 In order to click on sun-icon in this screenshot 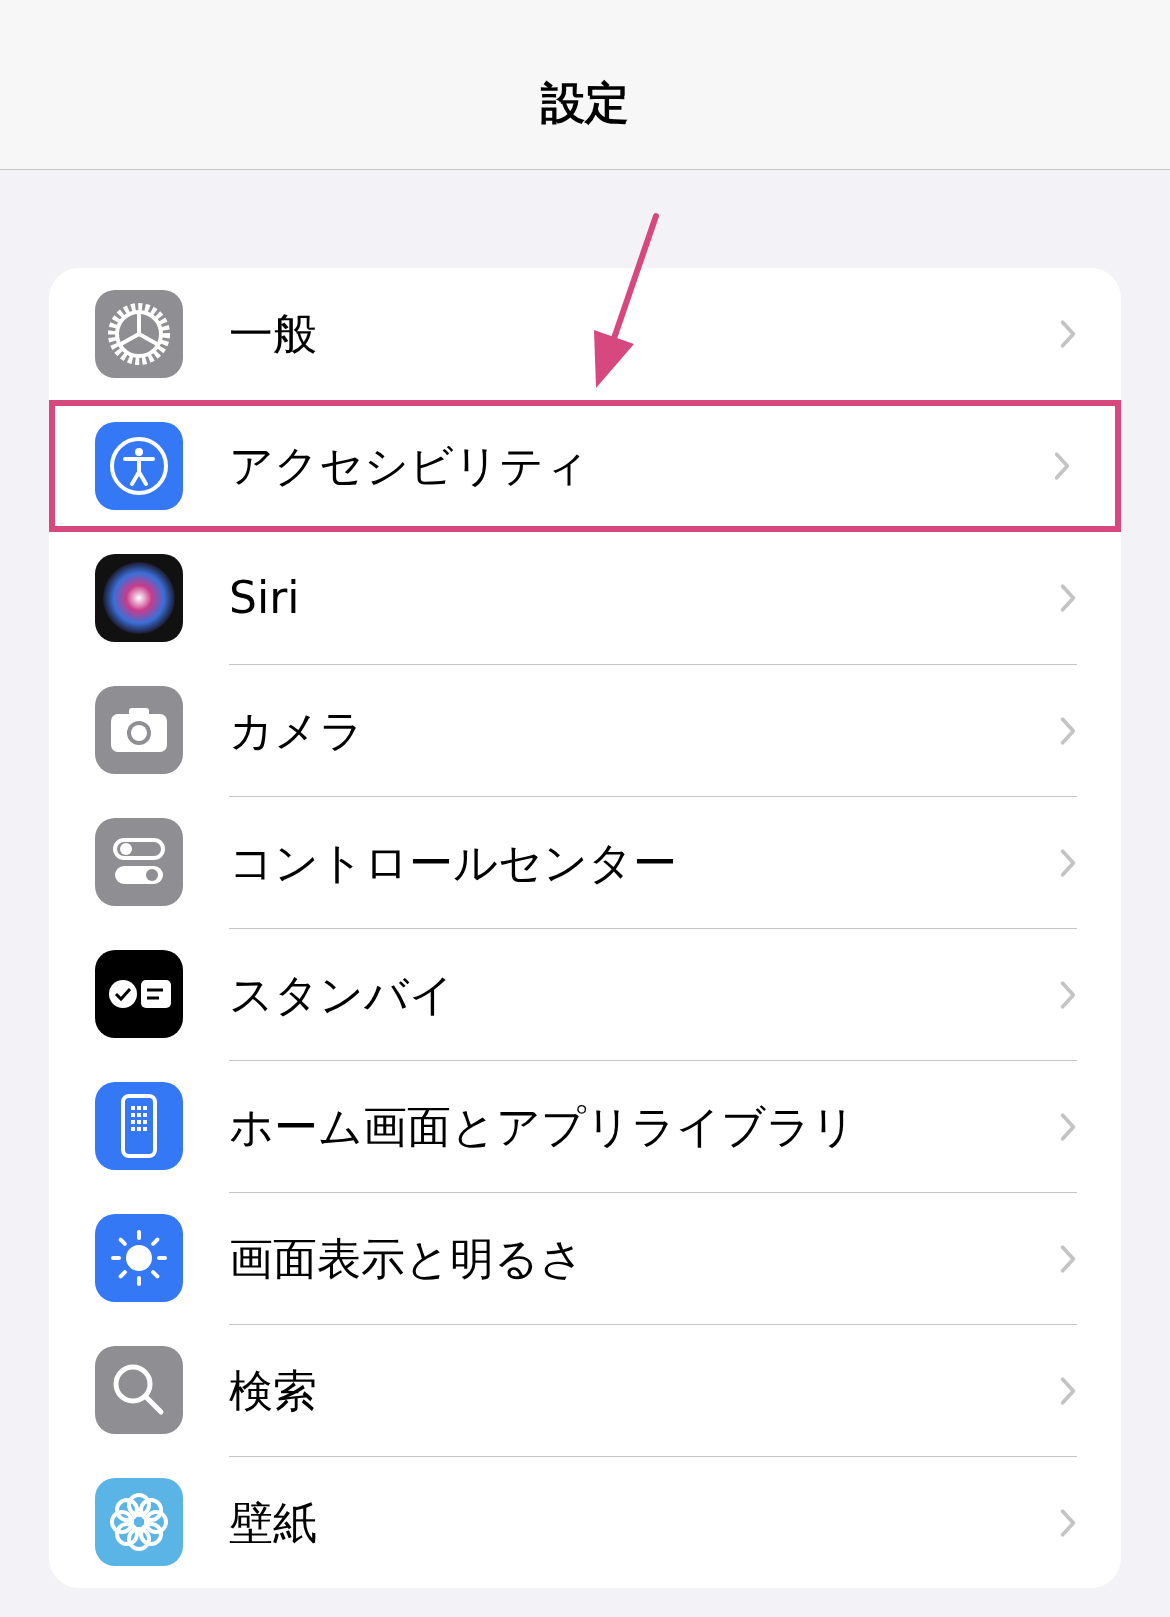, I will do `click(139, 1258)`.